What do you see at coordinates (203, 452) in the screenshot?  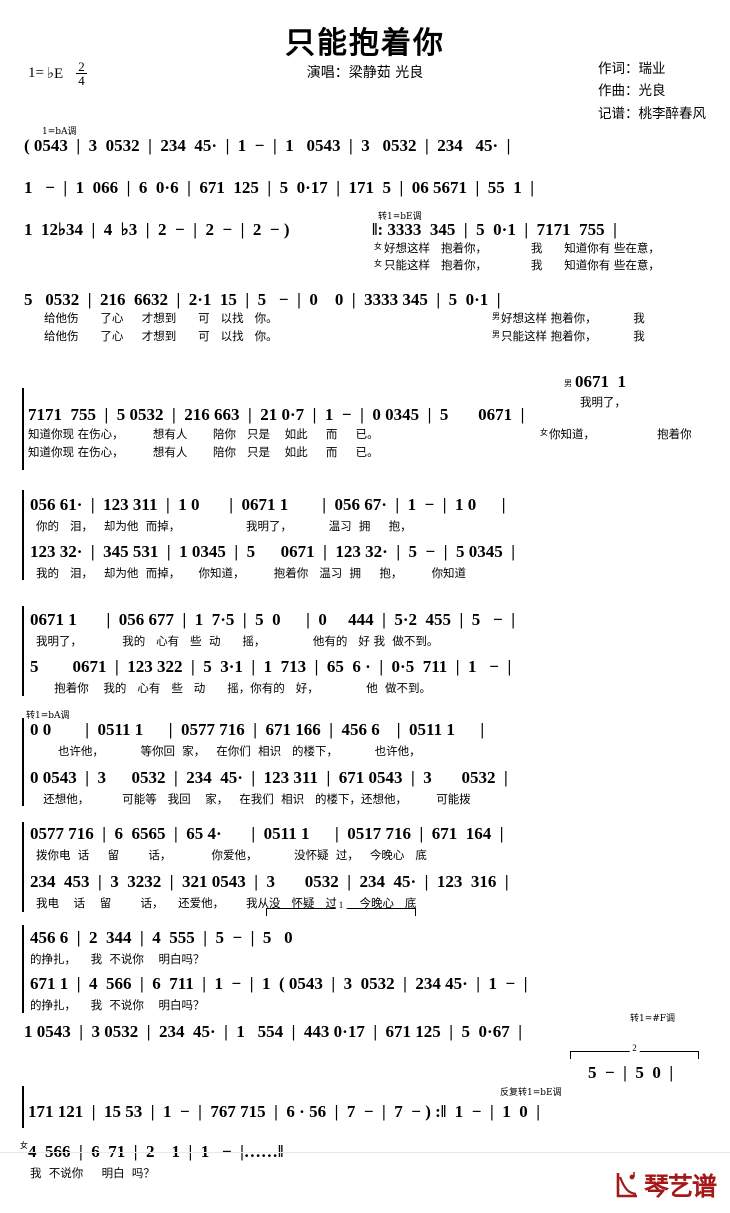 I see `lyrics-verse-2b: 知道你现 在伤心， 想有人 陪你 只是 如此 而 已。` at bounding box center [203, 452].